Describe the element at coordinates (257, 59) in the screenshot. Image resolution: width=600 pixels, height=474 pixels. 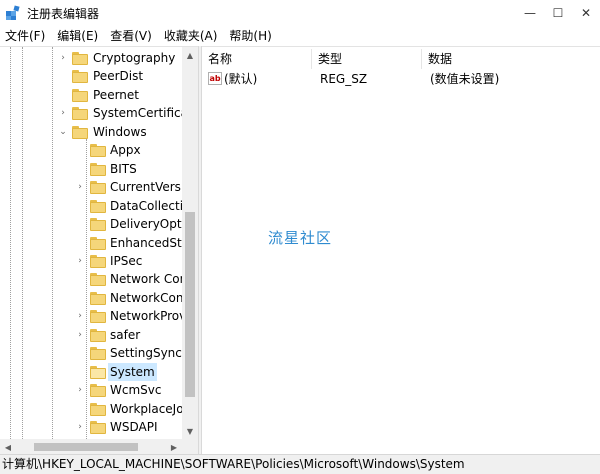
I see `column-header-name: 名称` at that location.